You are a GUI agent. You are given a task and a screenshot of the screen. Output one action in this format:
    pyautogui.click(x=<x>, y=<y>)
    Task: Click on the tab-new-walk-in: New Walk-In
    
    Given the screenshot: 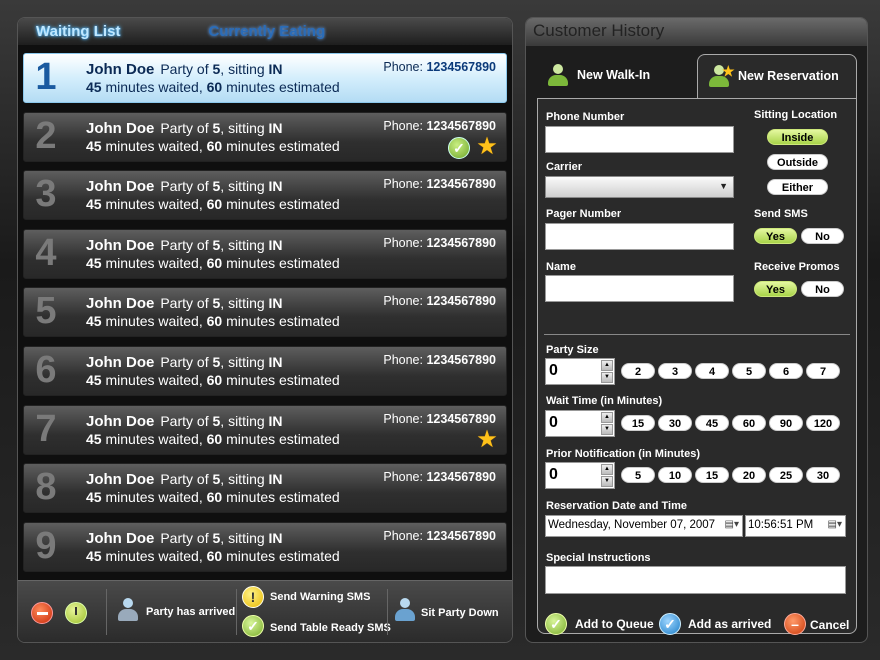 What is the action you would take?
    pyautogui.click(x=616, y=76)
    